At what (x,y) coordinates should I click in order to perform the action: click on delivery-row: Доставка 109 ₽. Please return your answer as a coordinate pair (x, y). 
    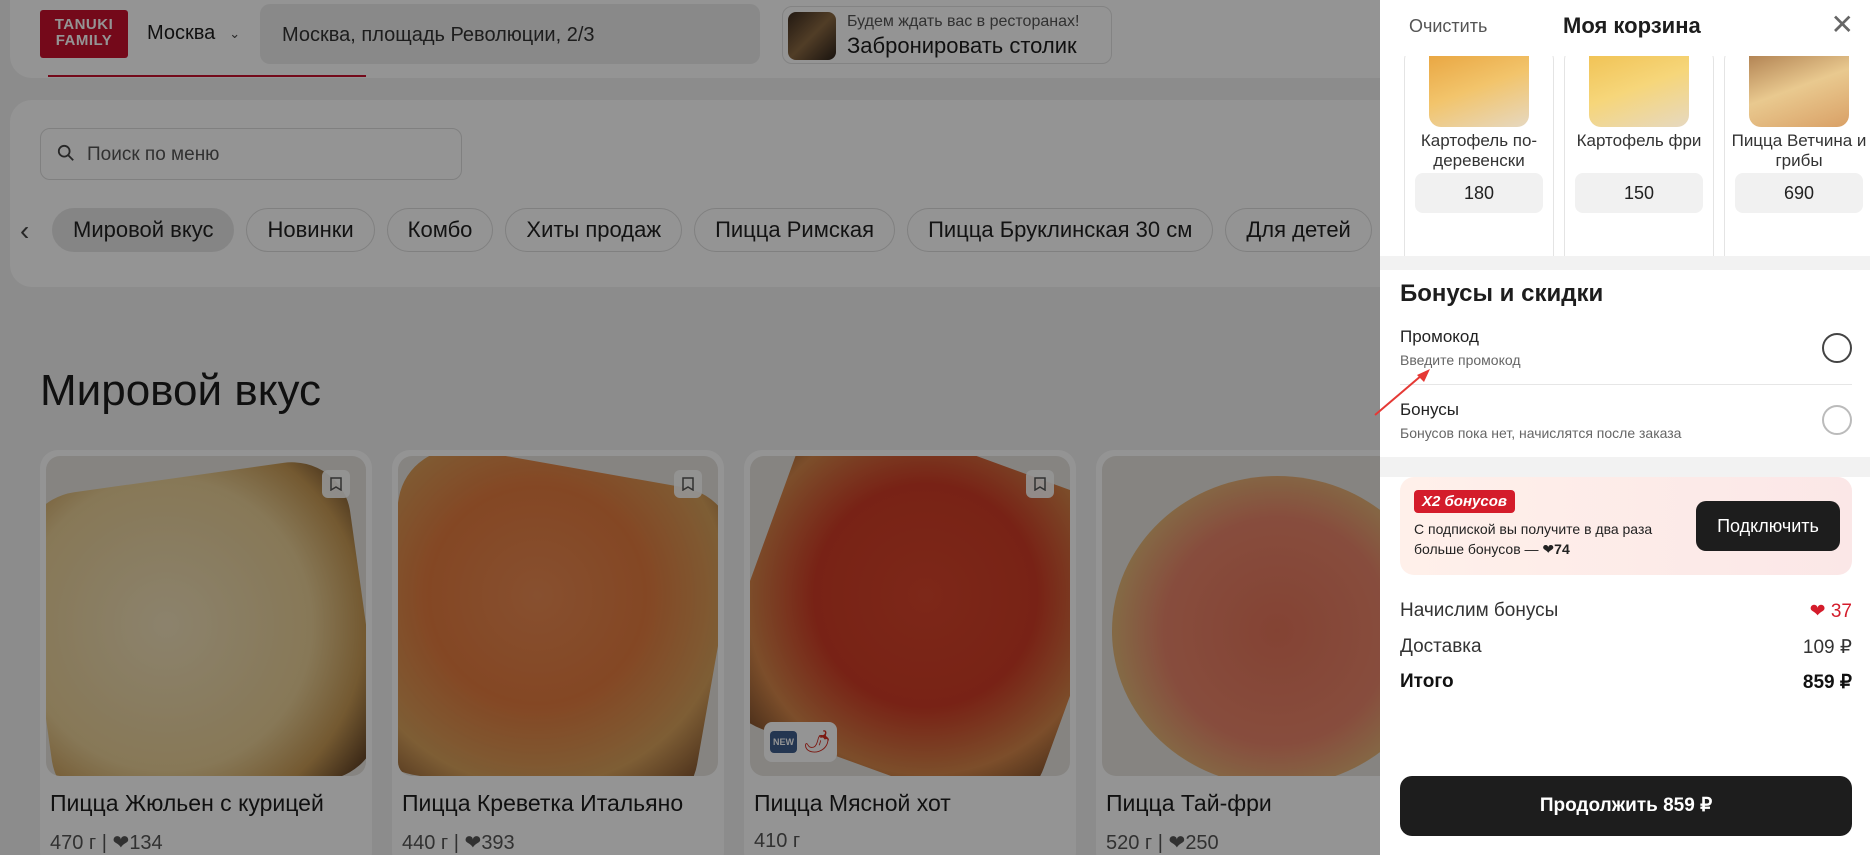
    Looking at the image, I should click on (1626, 647).